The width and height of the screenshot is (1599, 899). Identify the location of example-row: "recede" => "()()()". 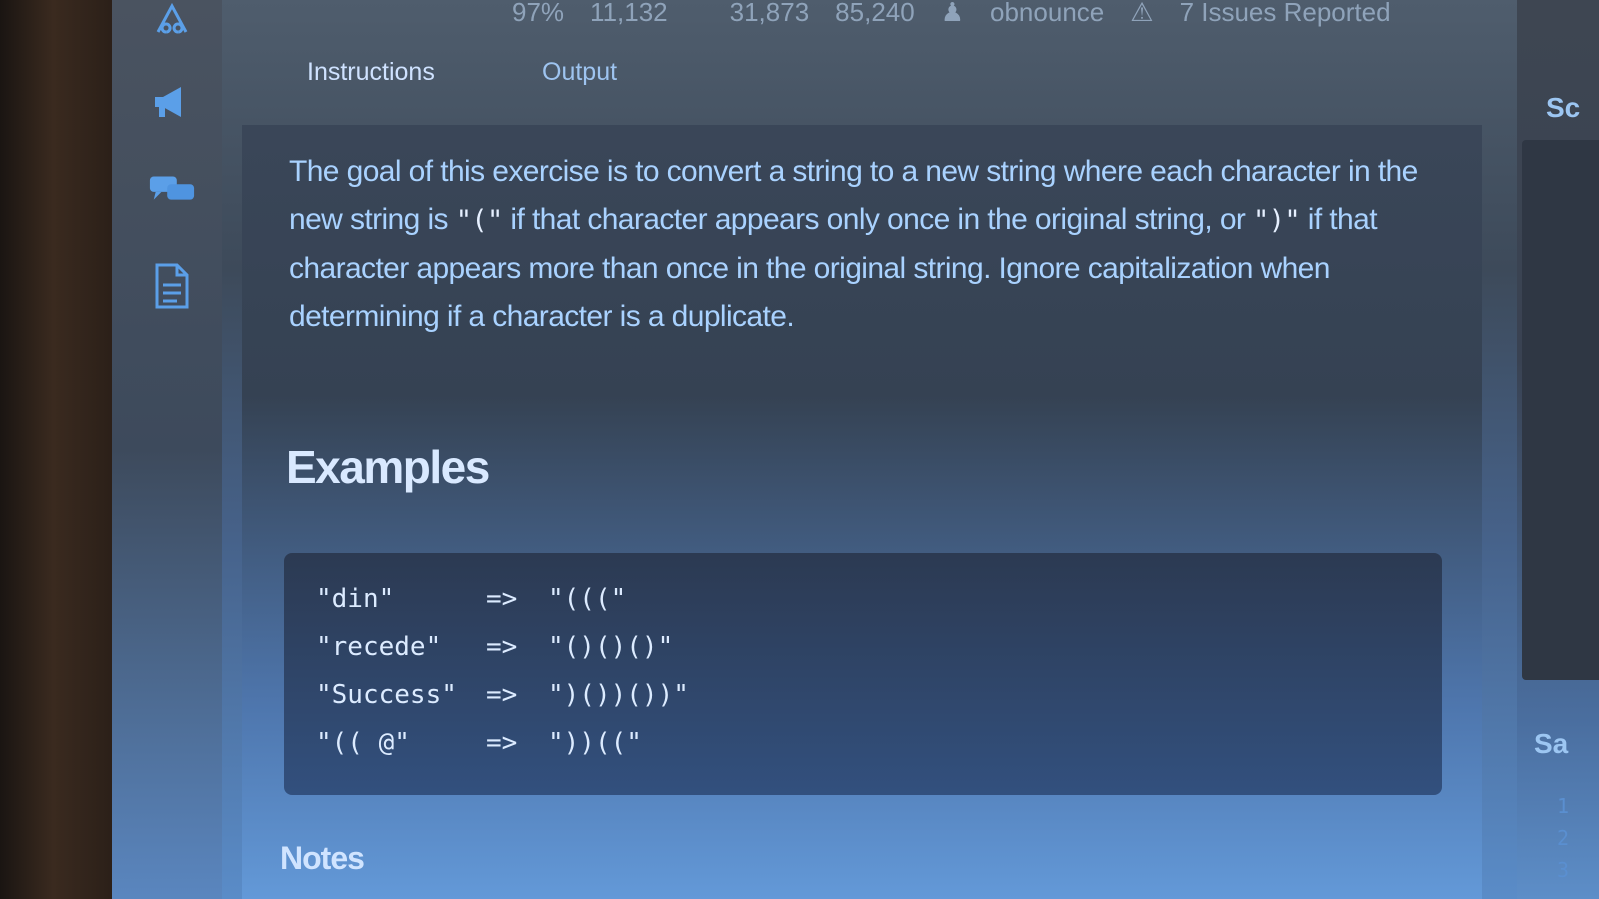
(494, 647).